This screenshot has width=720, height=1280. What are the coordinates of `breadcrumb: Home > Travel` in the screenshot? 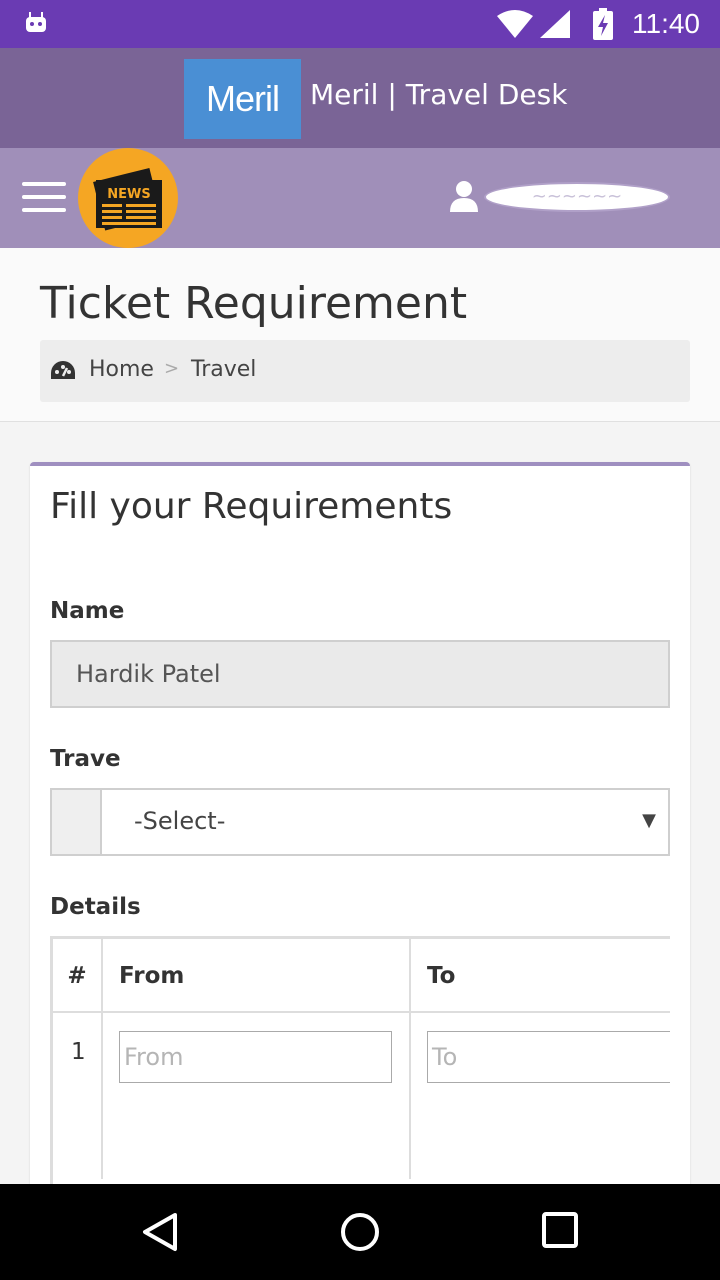 It's located at (365, 371).